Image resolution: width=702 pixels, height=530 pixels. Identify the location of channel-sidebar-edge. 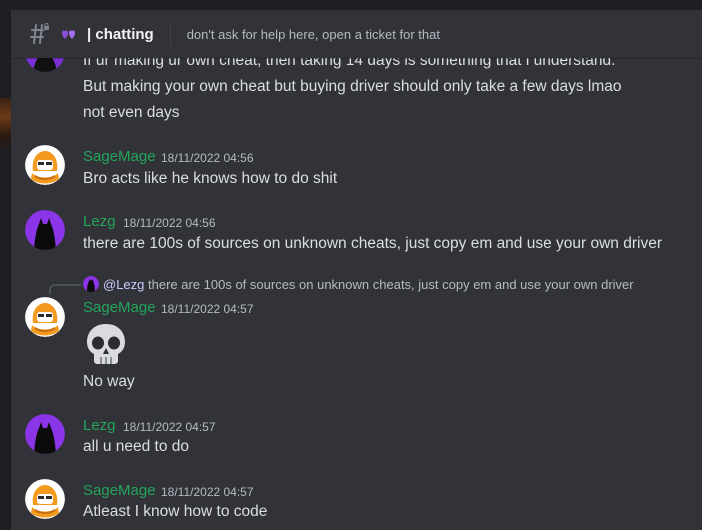
(5, 270).